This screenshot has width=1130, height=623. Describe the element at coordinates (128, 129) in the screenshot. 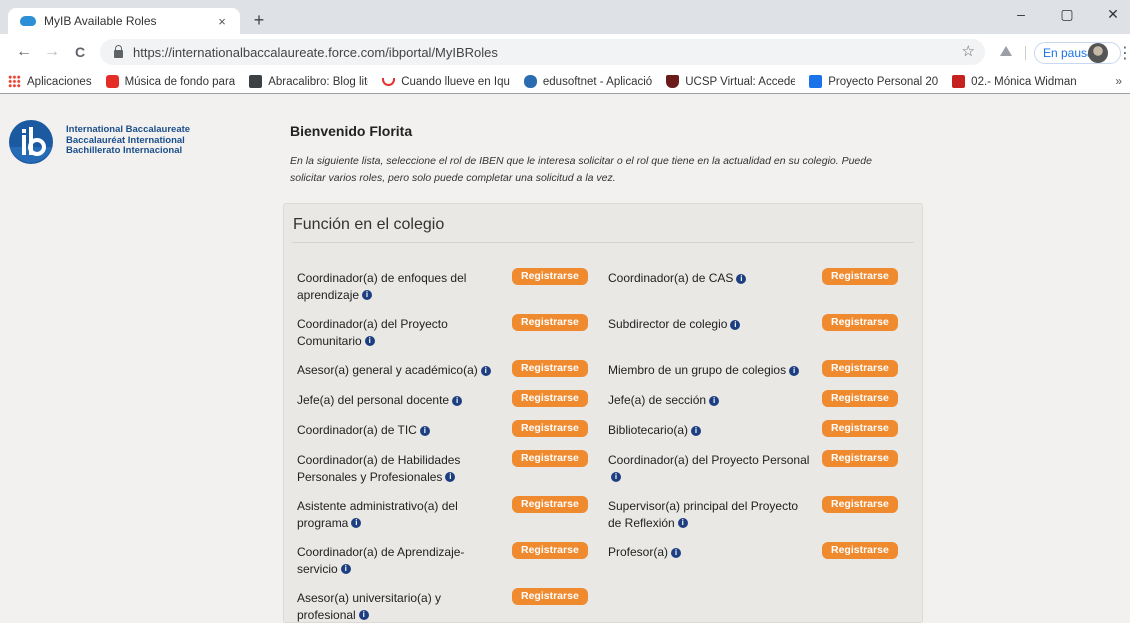

I see `logo-line-en: International Baccalaureate` at that location.